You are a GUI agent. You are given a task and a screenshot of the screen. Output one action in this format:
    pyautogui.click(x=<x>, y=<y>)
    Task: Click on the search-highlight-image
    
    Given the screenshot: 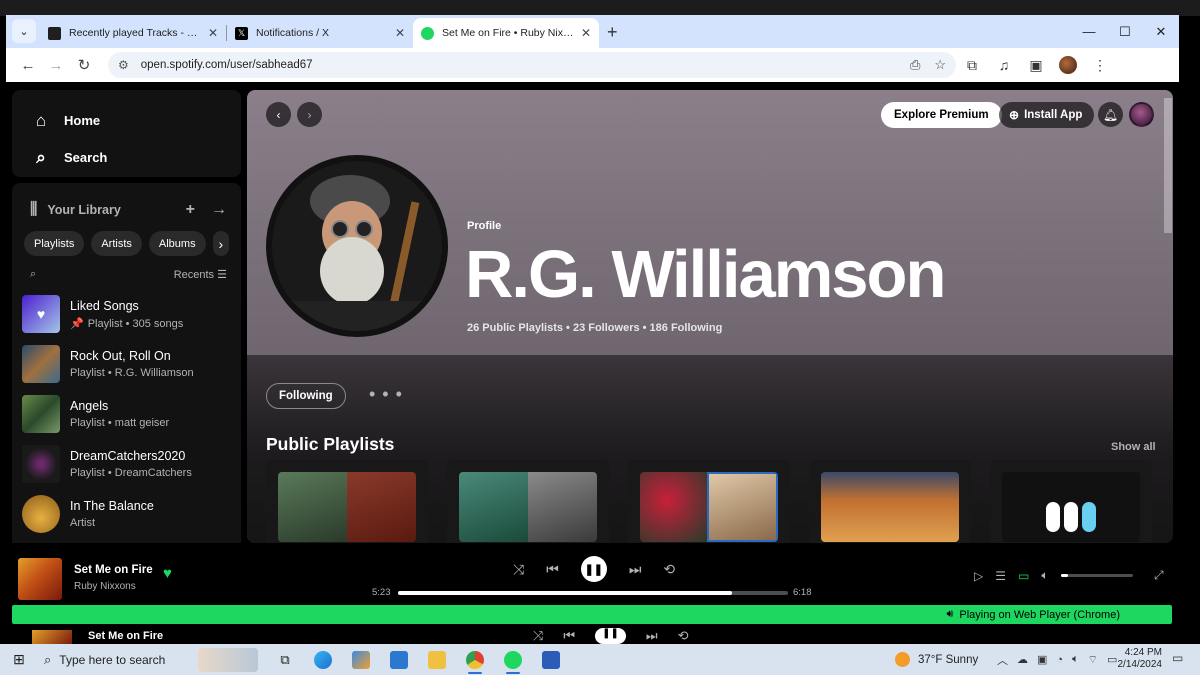 What is the action you would take?
    pyautogui.click(x=228, y=659)
    